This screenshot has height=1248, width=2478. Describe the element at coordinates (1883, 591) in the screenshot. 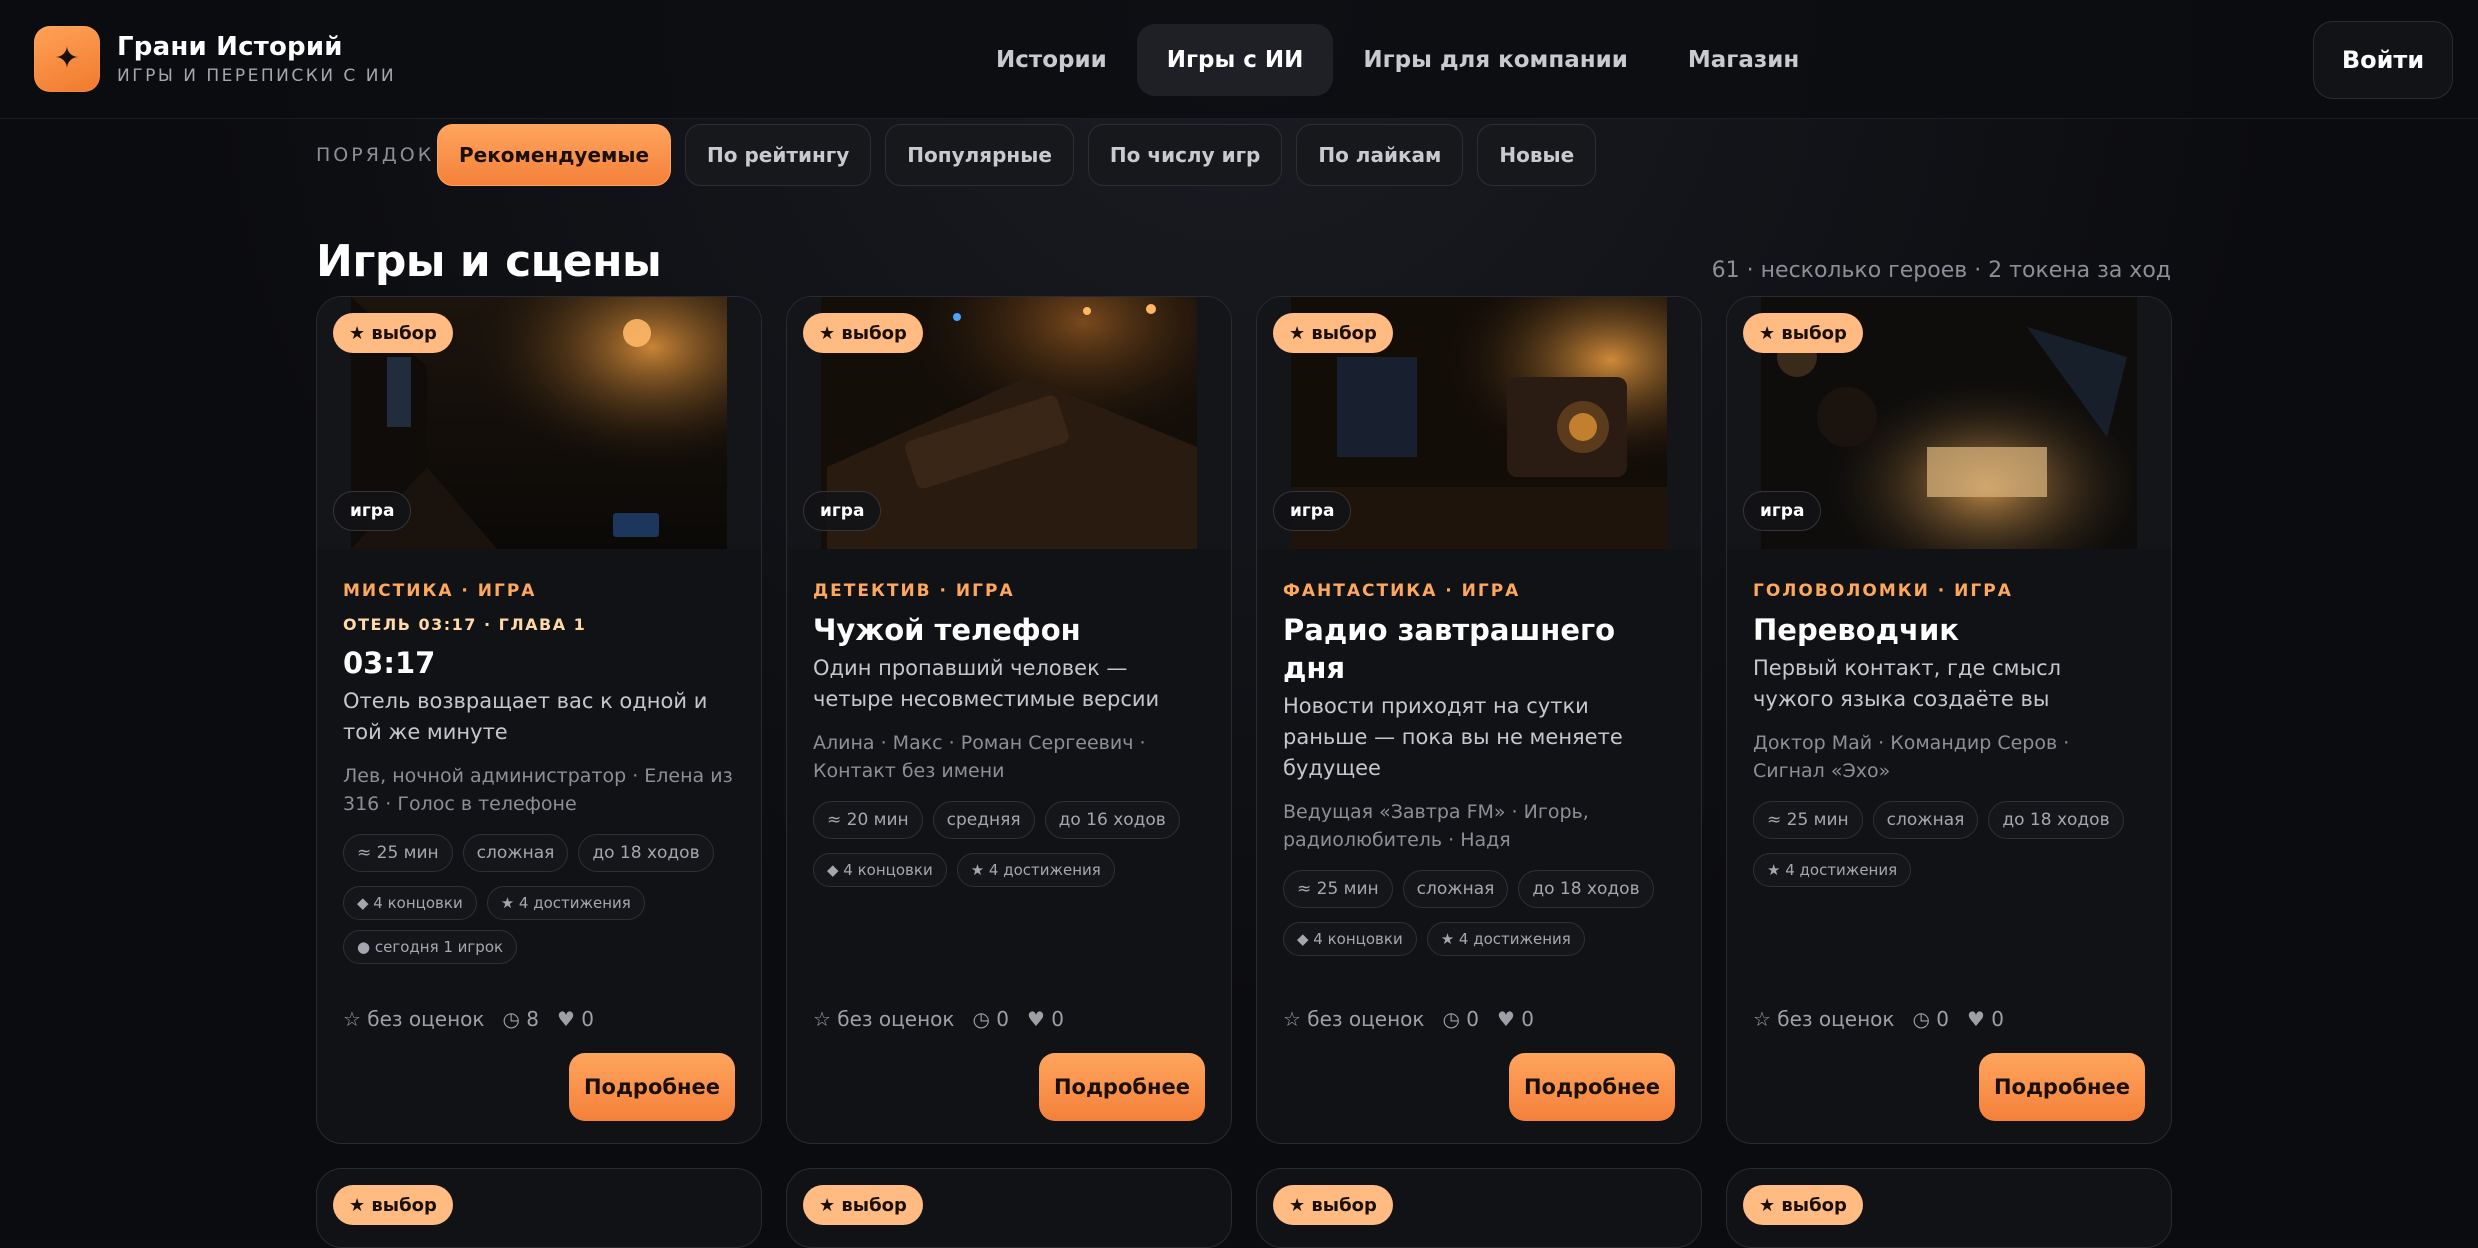

I see `card-genre: ГОЛОВОЛОМКИ · ИГРА` at that location.